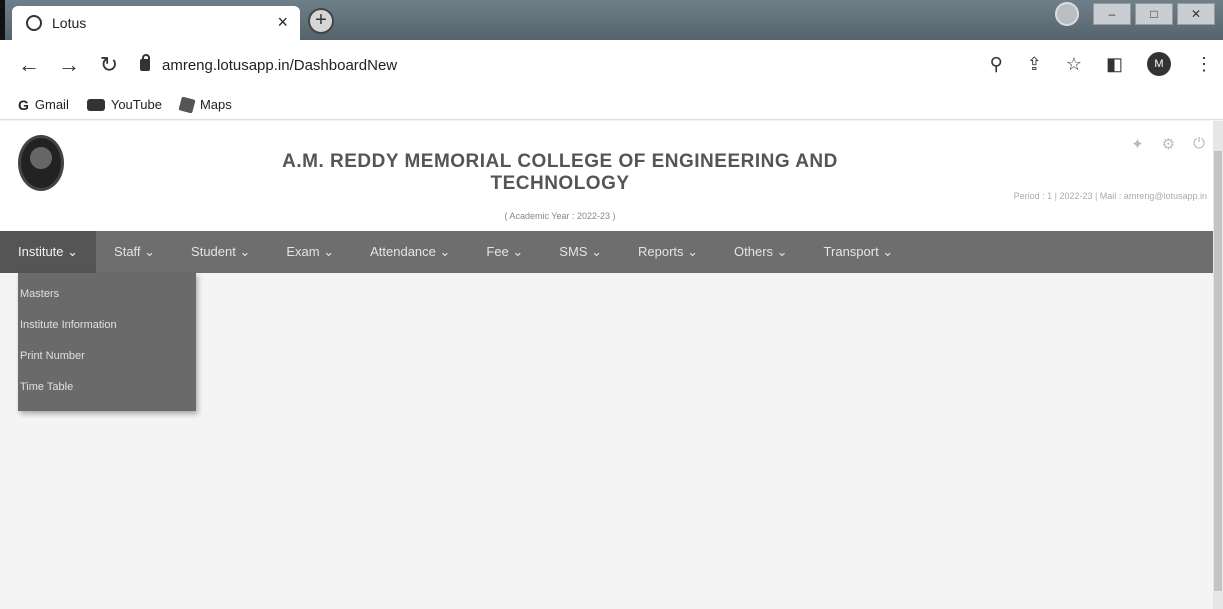  What do you see at coordinates (156, 23) in the screenshot?
I see `browser-tab: Lotus ×` at bounding box center [156, 23].